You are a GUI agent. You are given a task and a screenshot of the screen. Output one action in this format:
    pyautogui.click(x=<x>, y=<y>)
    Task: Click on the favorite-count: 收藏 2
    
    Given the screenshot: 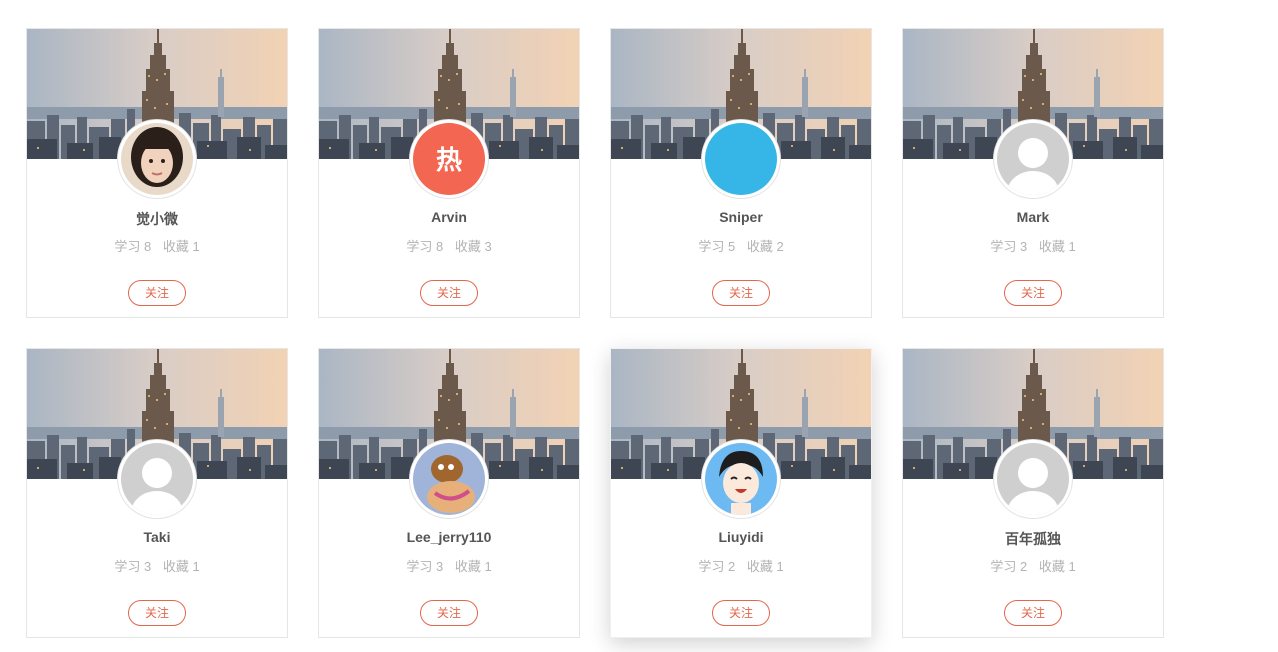 What is the action you would take?
    pyautogui.click(x=765, y=246)
    